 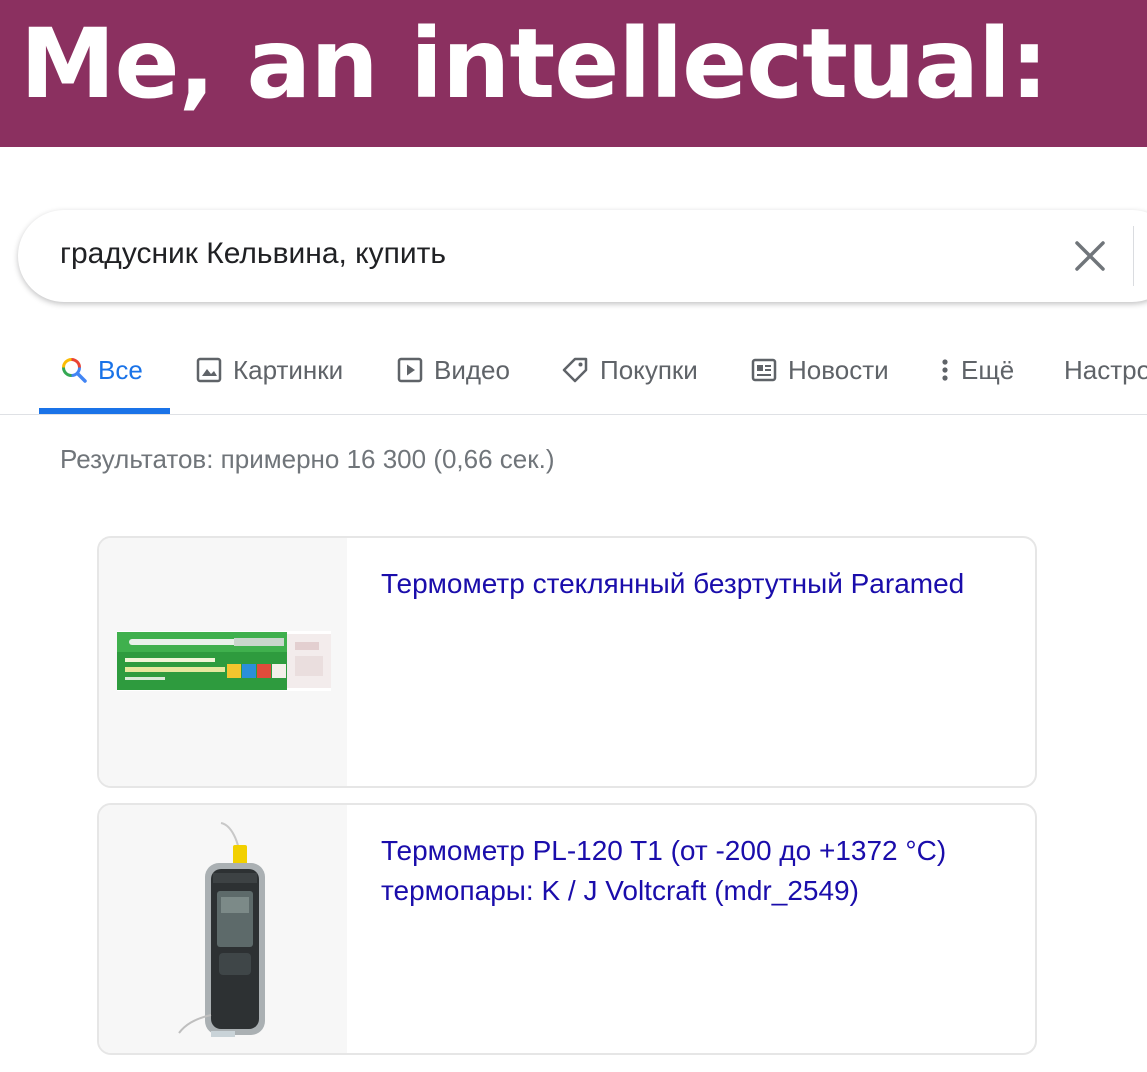 What do you see at coordinates (1133, 256) in the screenshot?
I see `search-divider` at bounding box center [1133, 256].